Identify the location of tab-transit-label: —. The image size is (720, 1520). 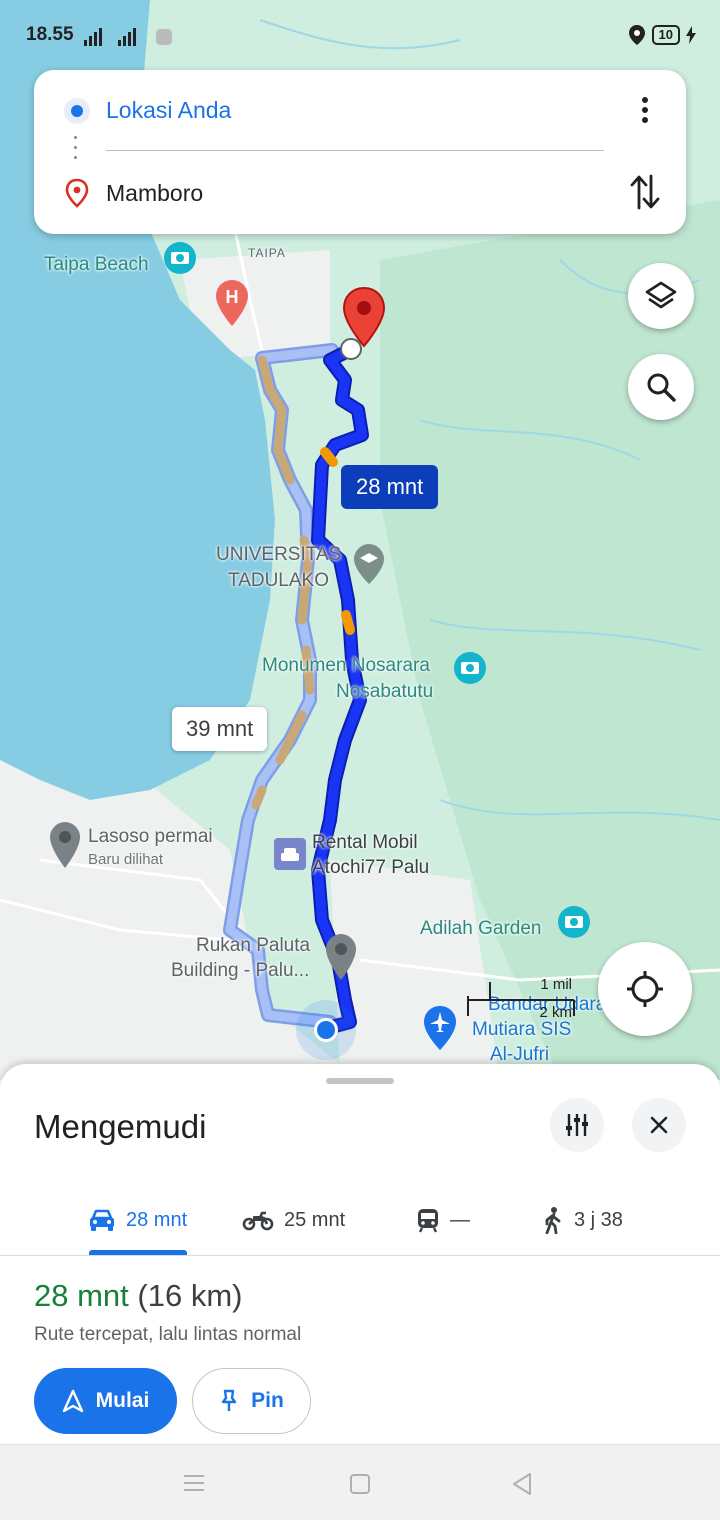
(460, 1219).